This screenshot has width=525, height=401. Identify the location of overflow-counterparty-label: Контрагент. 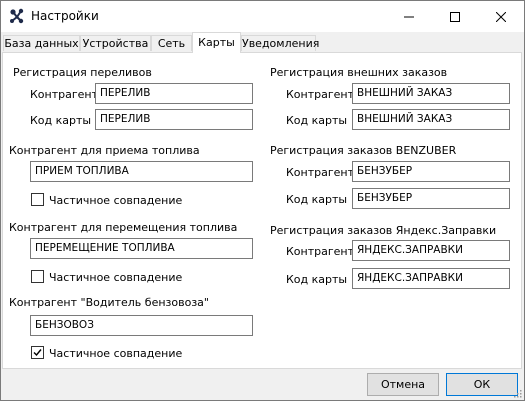
(64, 94).